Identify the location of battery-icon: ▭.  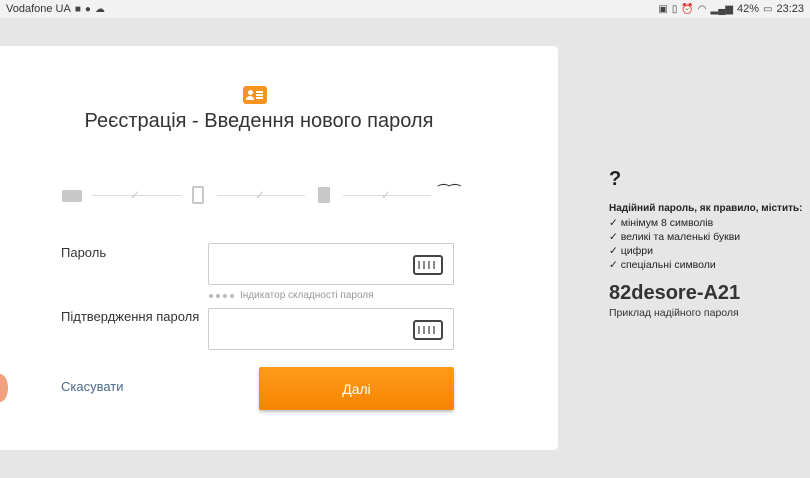
(768, 9).